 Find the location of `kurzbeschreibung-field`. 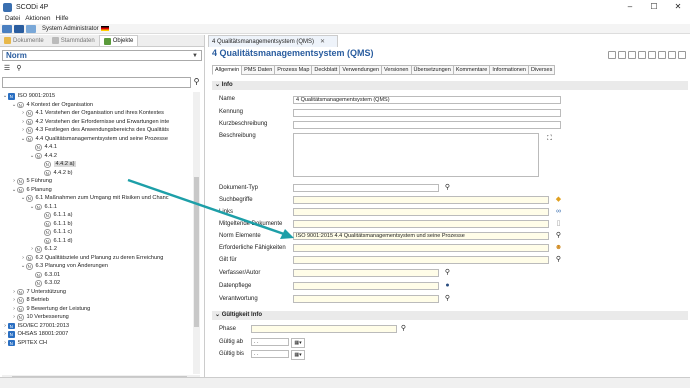

kurzbeschreibung-field is located at coordinates (427, 125).